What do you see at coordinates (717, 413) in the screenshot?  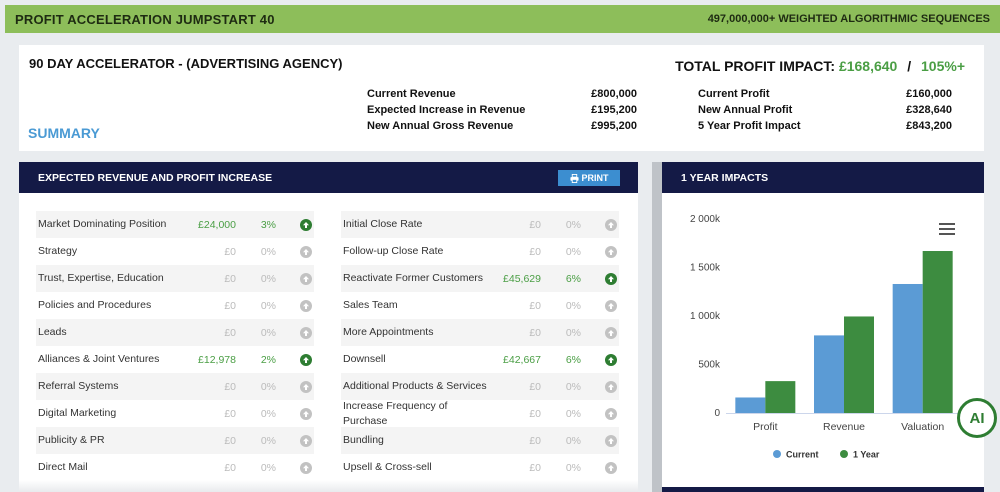 I see `y-tick-label: 0` at bounding box center [717, 413].